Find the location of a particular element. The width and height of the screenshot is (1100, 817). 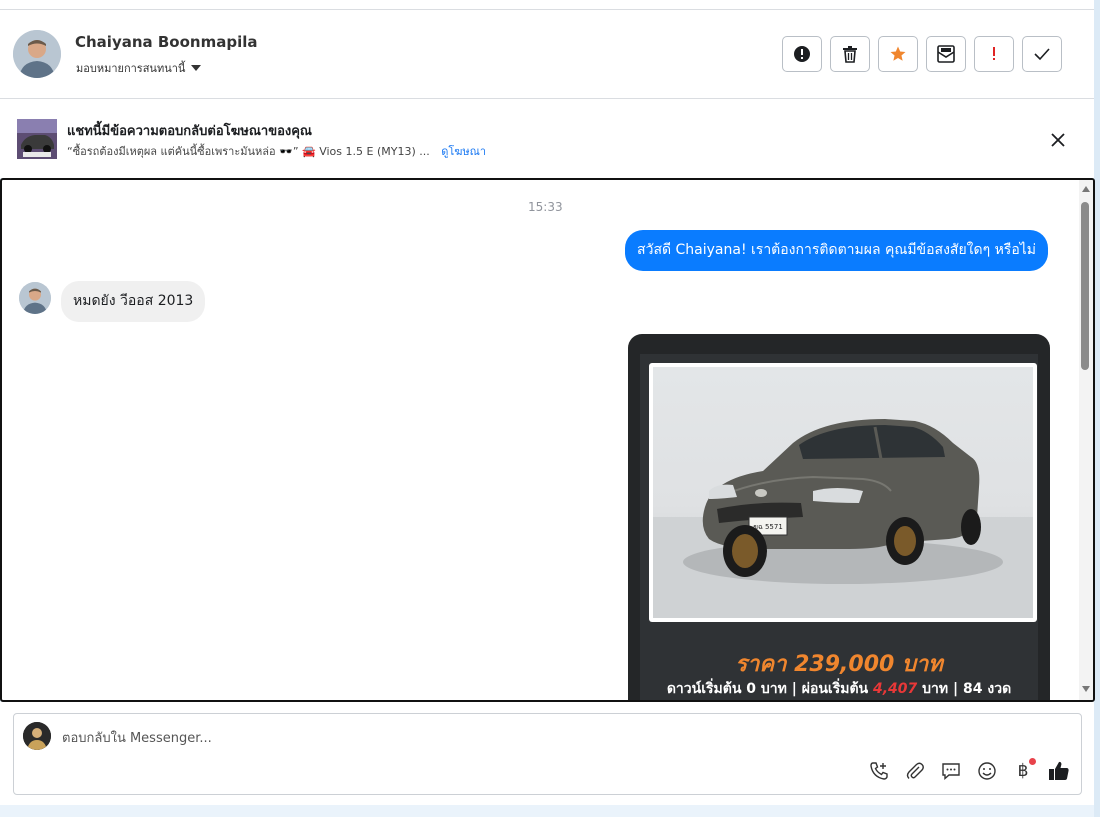

ad-banner-title: แชทนี้มีข้อความตอบกลับต่อโฆษณาของคุณ is located at coordinates (189, 131).